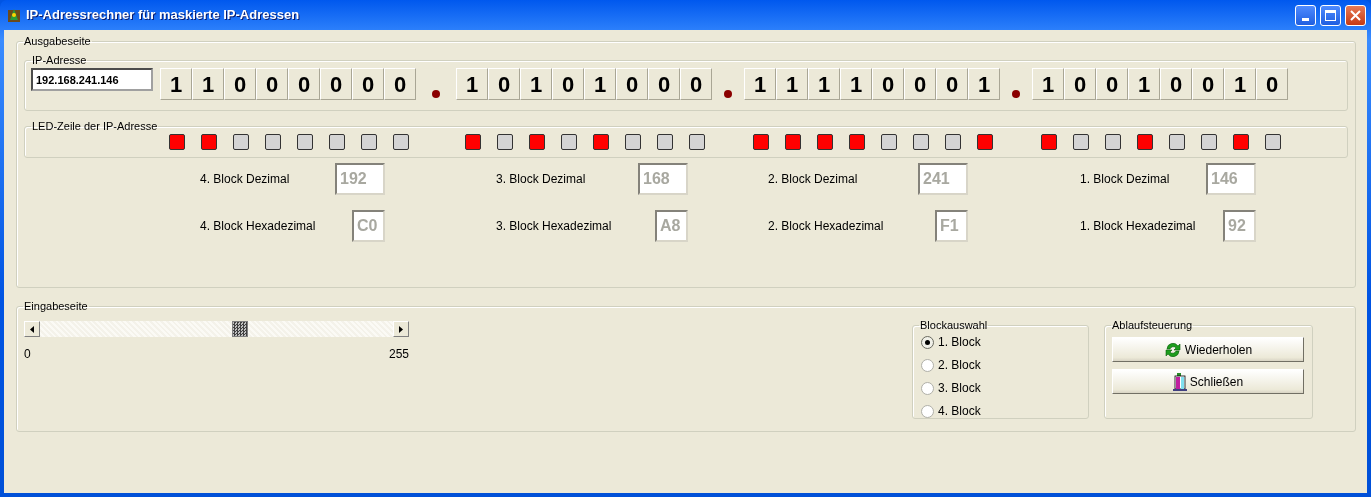 The width and height of the screenshot is (1371, 497). What do you see at coordinates (541, 179) in the screenshot?
I see `field-label: 3. Block Dezimal` at bounding box center [541, 179].